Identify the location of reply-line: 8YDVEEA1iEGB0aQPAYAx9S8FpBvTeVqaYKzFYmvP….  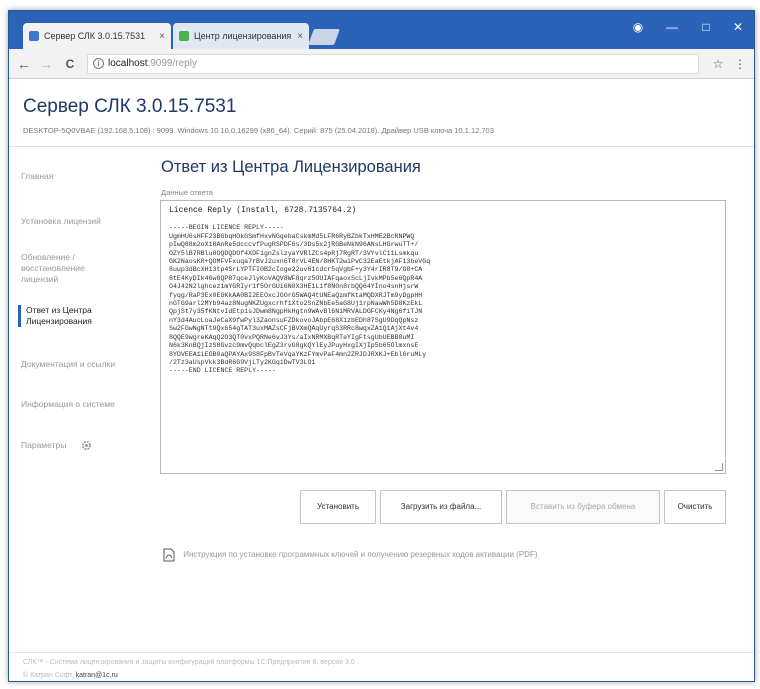
(298, 354).